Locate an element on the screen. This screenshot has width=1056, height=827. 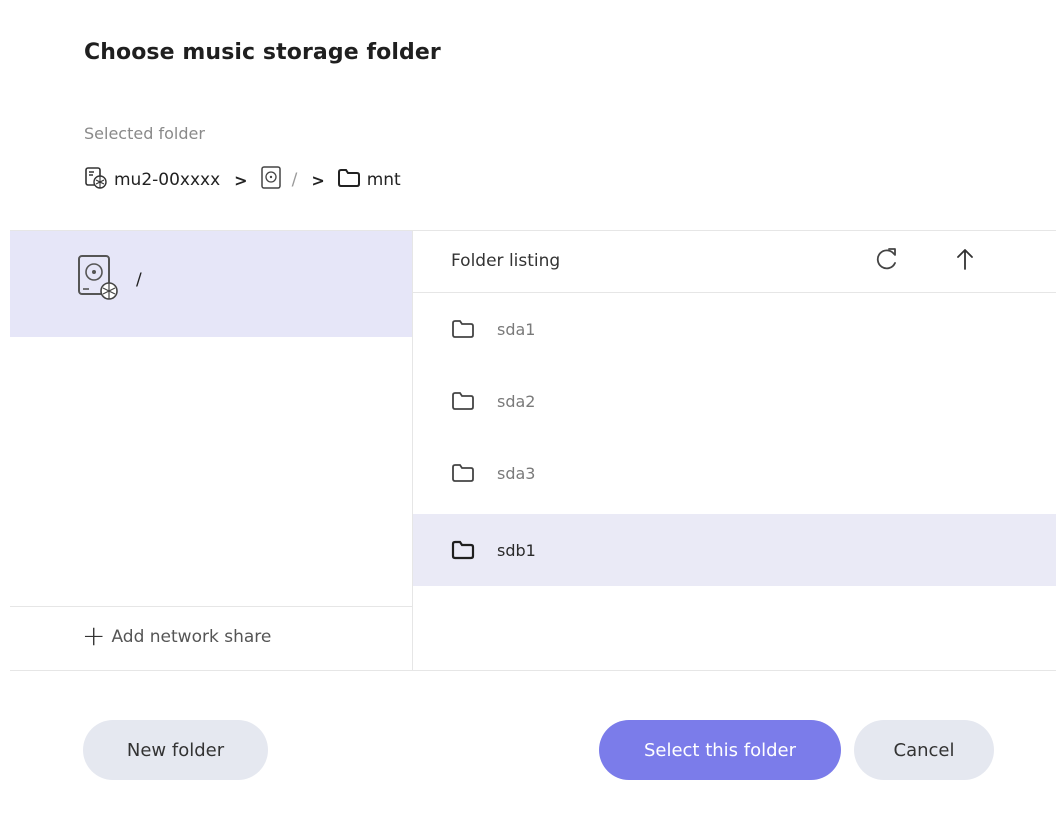
refresh-button is located at coordinates (887, 261).